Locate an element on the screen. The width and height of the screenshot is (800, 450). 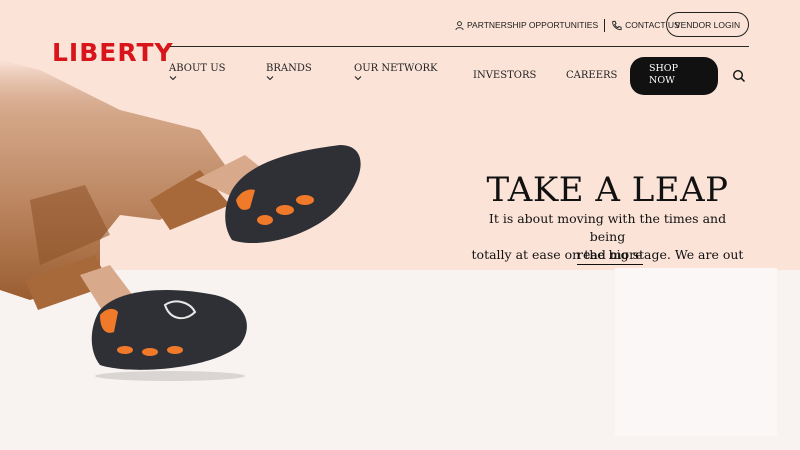
shop-now-button: SHOP NOW is located at coordinates (674, 76).